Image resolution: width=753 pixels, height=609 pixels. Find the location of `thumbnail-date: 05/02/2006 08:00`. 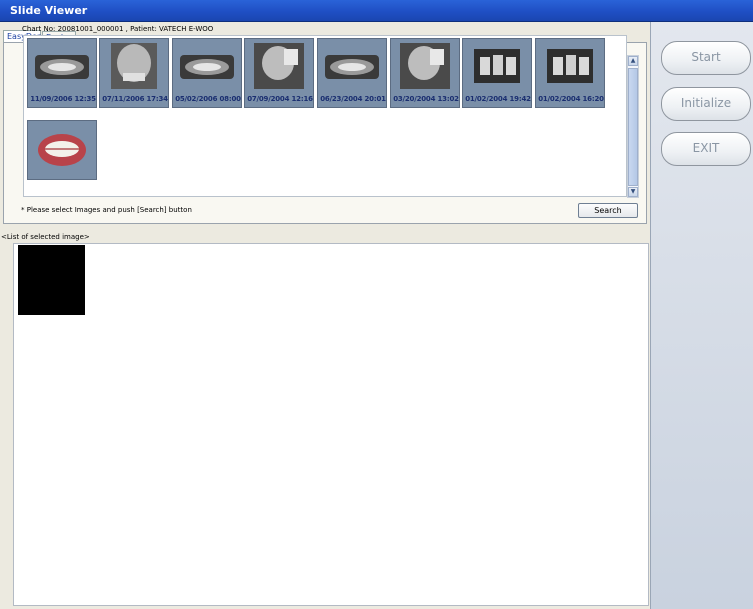

thumbnail-date: 05/02/2006 08:00 is located at coordinates (208, 99).